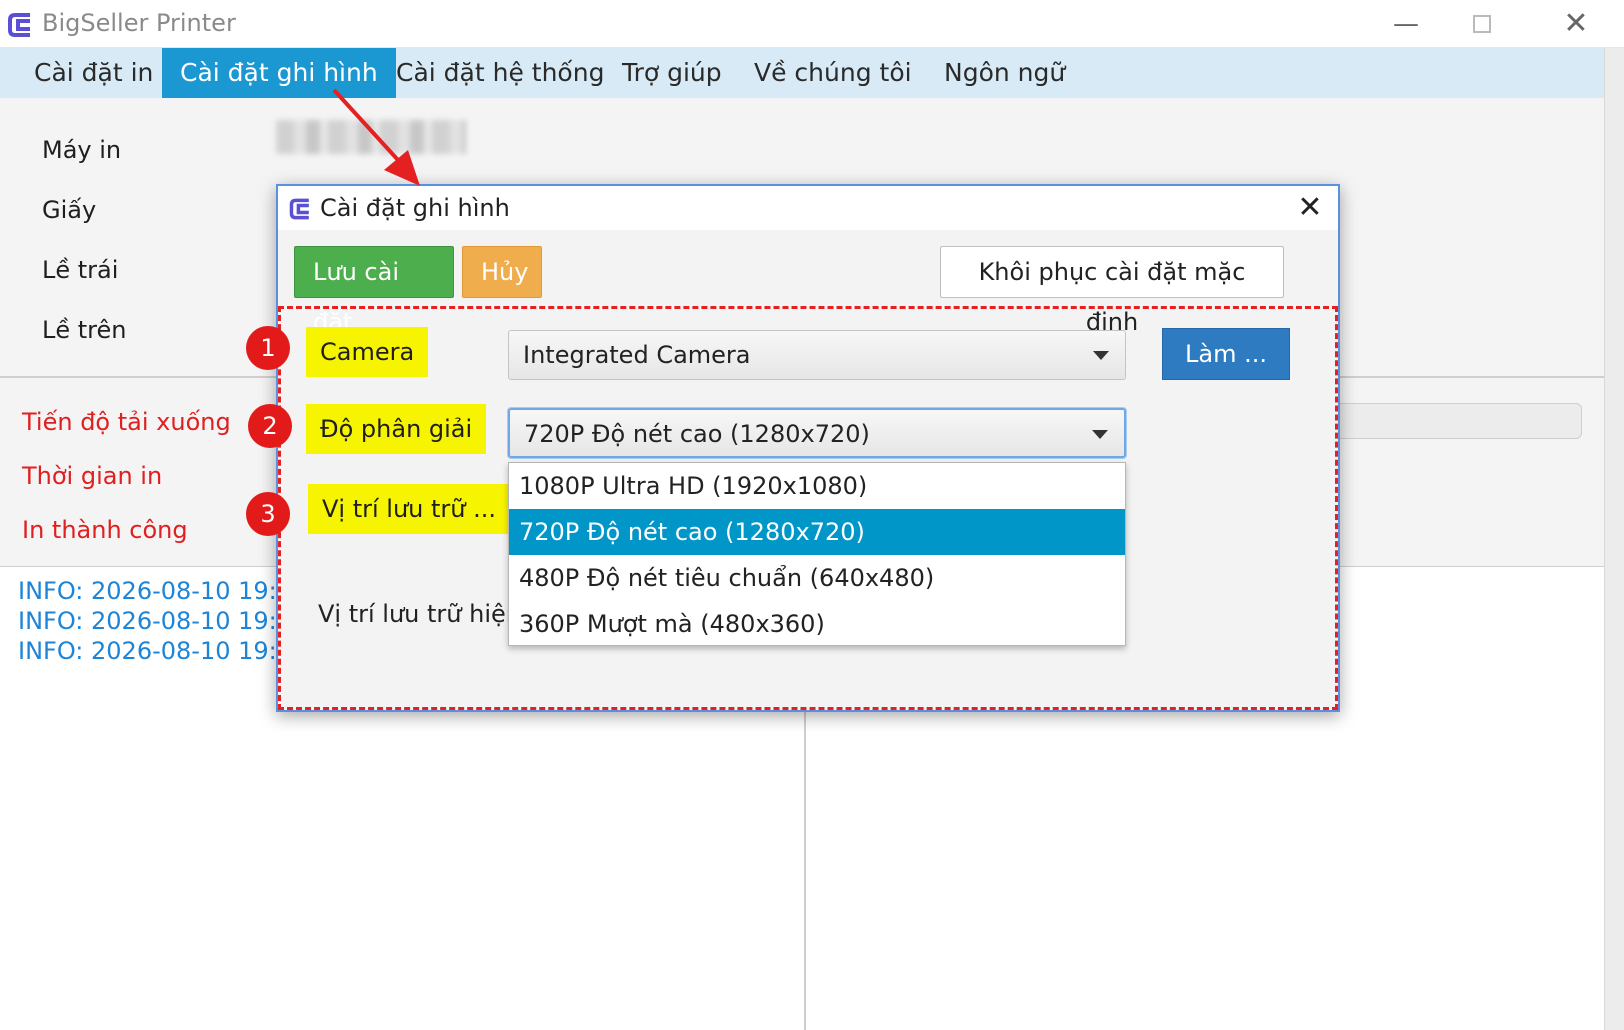 The width and height of the screenshot is (1624, 1030). Describe the element at coordinates (672, 73) in the screenshot. I see `menu-help: Trợ giúp` at that location.